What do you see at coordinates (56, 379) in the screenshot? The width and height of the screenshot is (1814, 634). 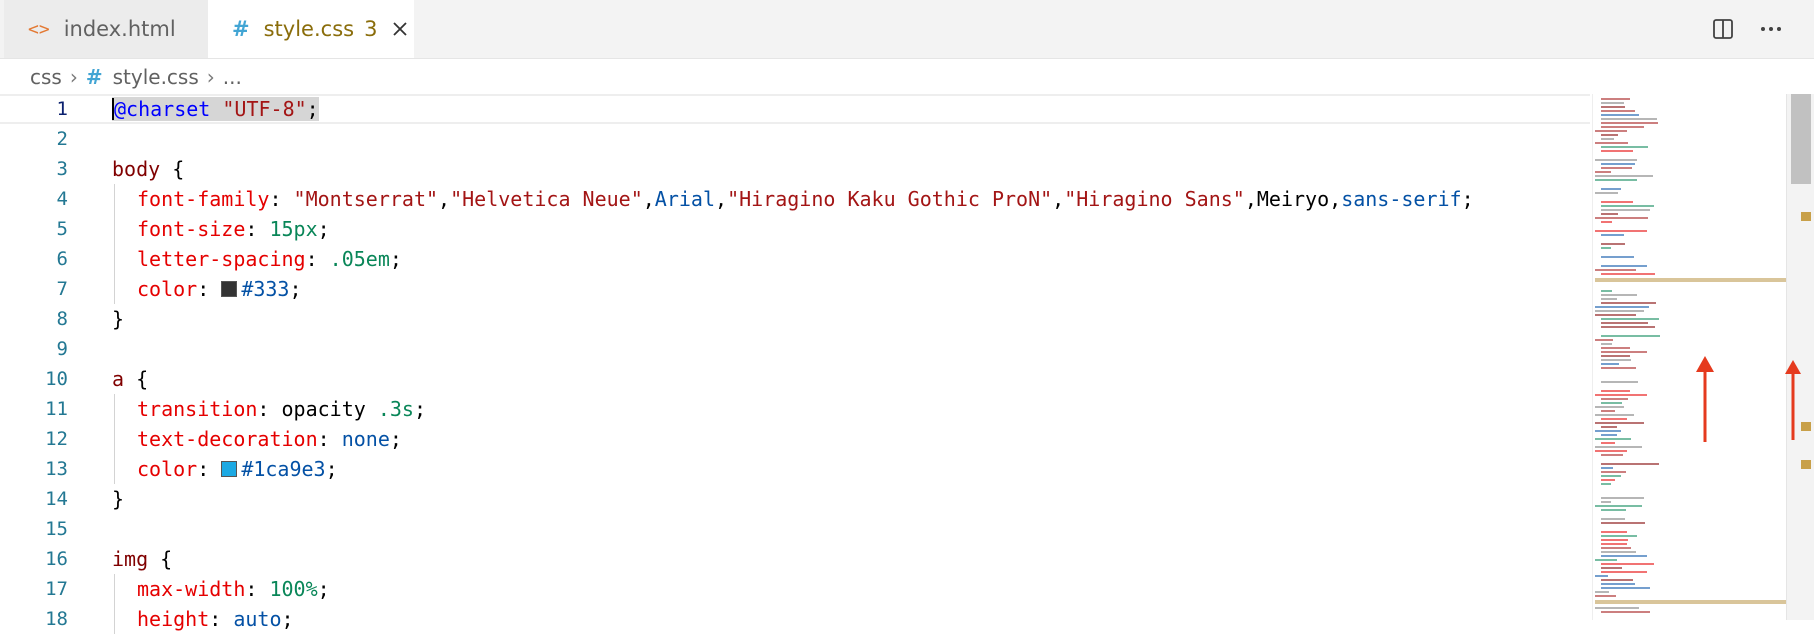 I see `line-number: 10` at bounding box center [56, 379].